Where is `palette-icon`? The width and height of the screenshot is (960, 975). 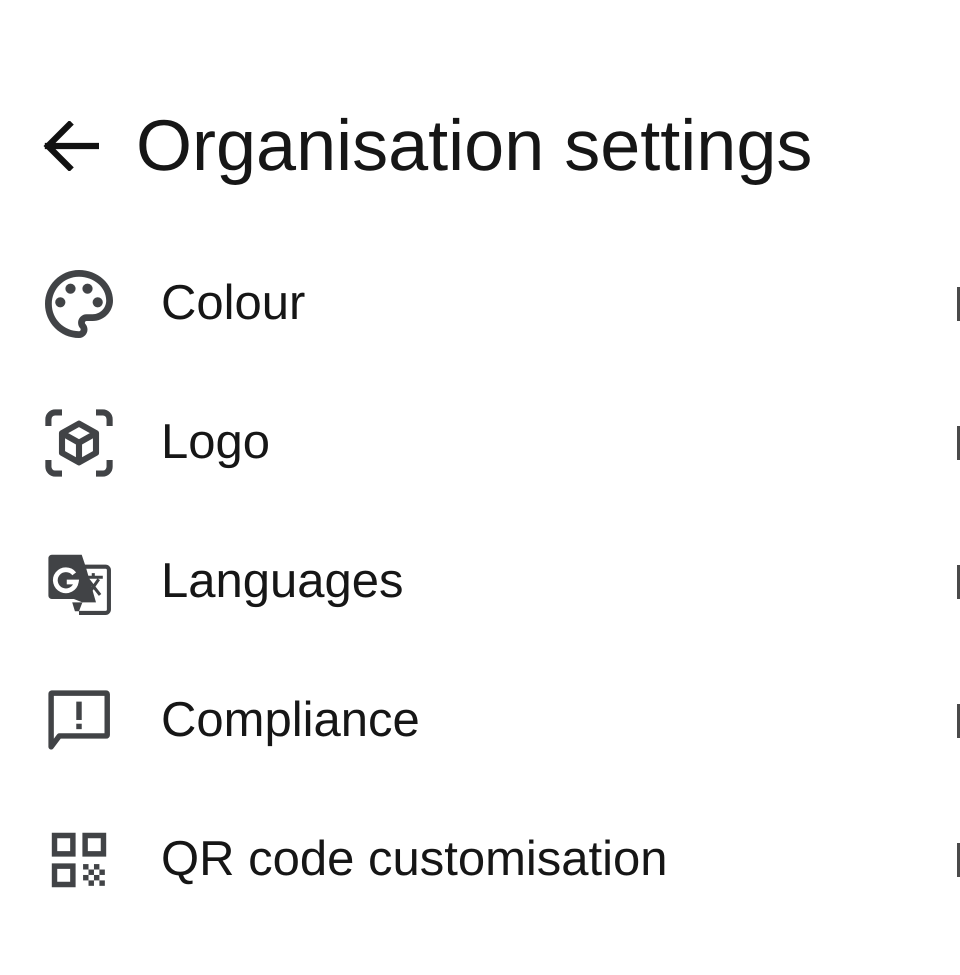 palette-icon is located at coordinates (79, 304).